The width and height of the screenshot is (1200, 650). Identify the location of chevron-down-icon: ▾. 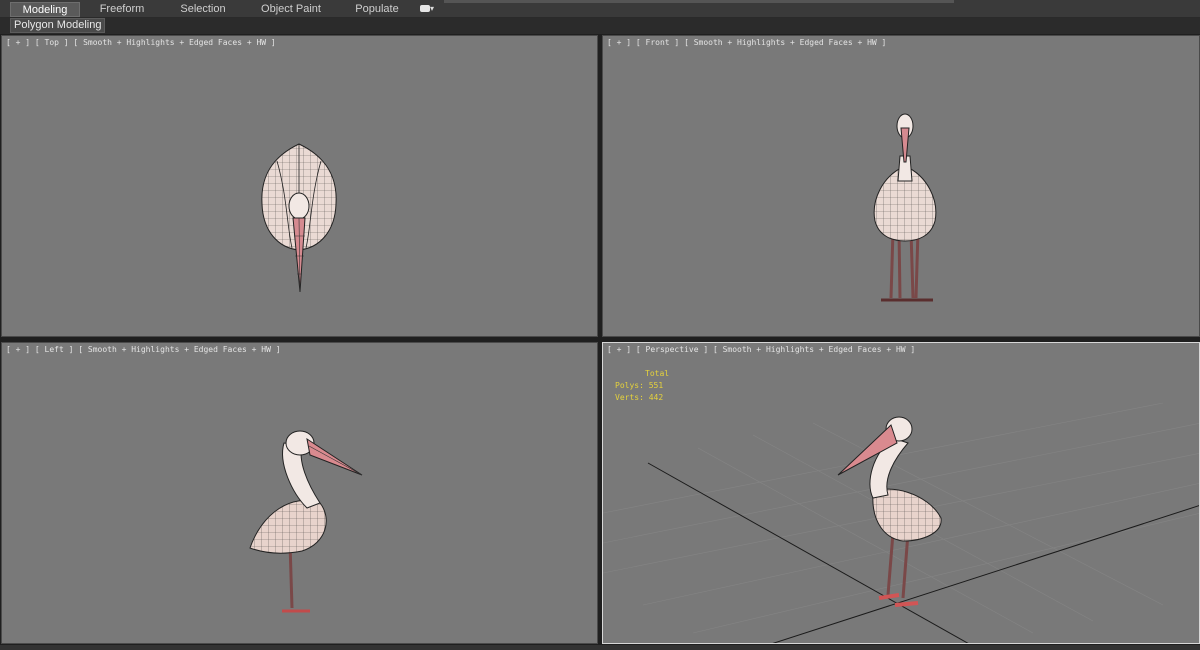
(432, 8).